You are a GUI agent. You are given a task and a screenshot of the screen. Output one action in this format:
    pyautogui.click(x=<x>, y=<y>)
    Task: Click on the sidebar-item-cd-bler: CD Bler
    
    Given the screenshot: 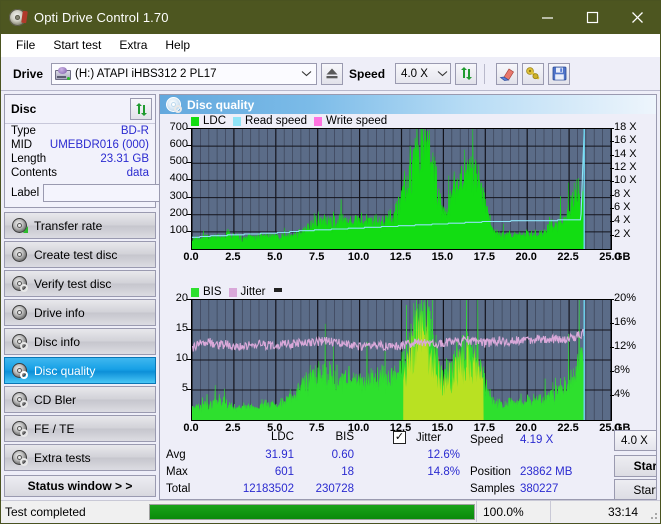 What is the action you would take?
    pyautogui.click(x=80, y=399)
    